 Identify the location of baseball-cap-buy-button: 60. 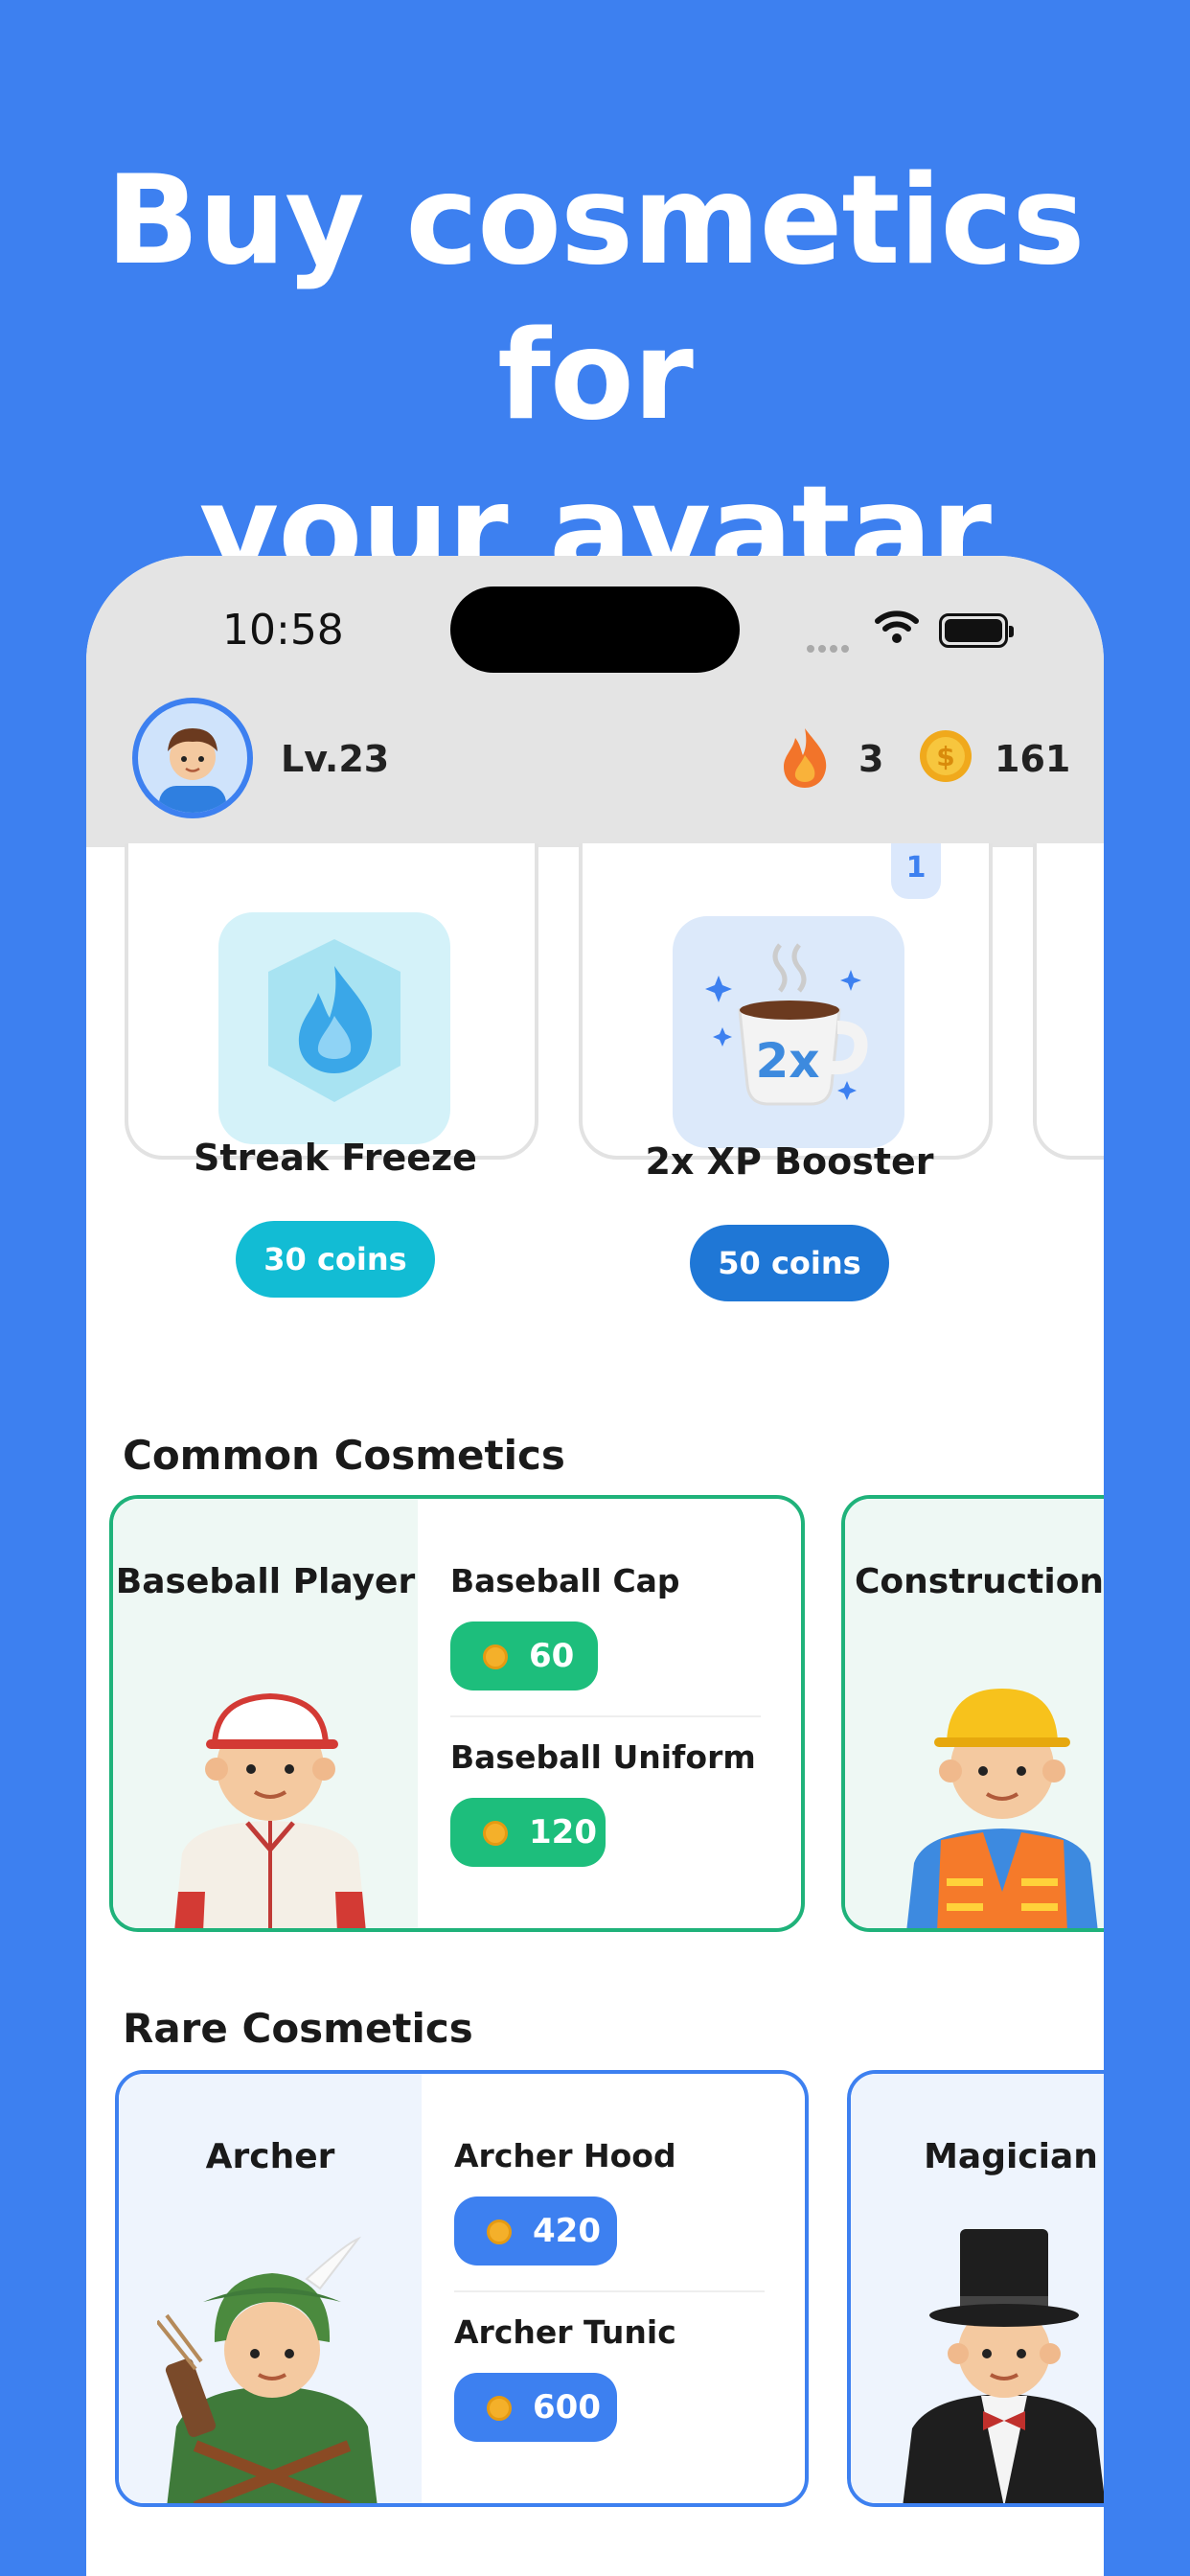
(524, 1656).